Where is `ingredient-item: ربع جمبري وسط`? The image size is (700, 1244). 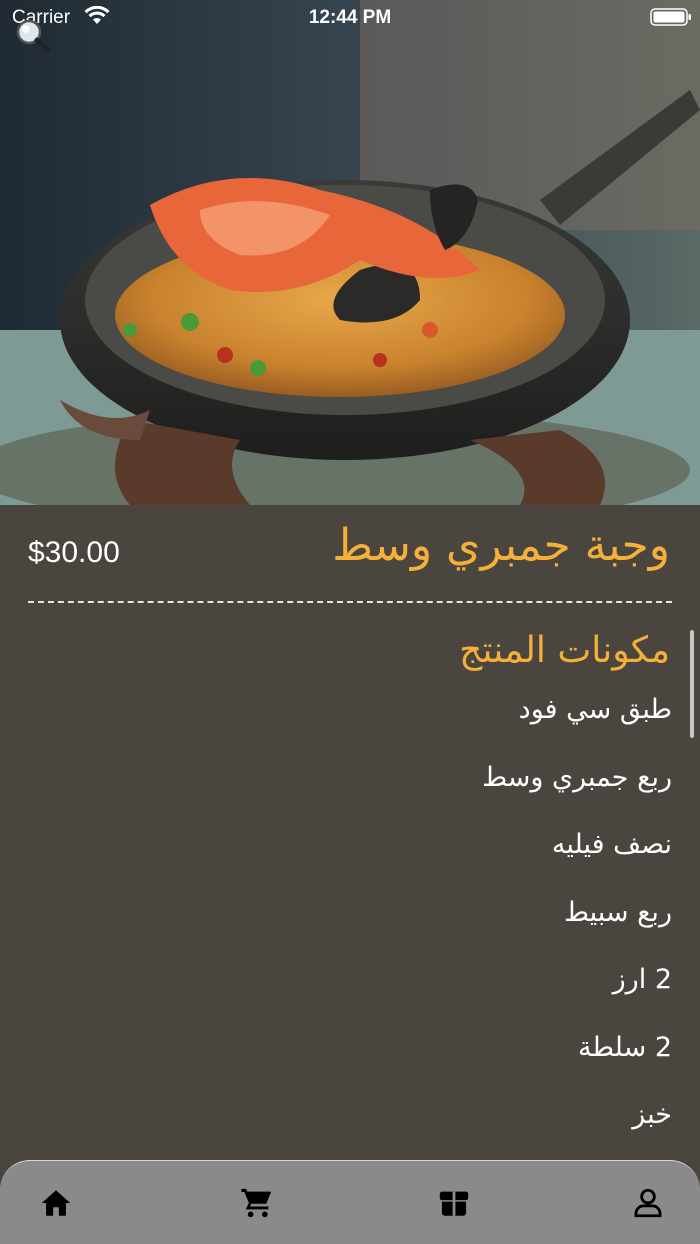 ingredient-item: ربع جمبري وسط is located at coordinates (577, 777).